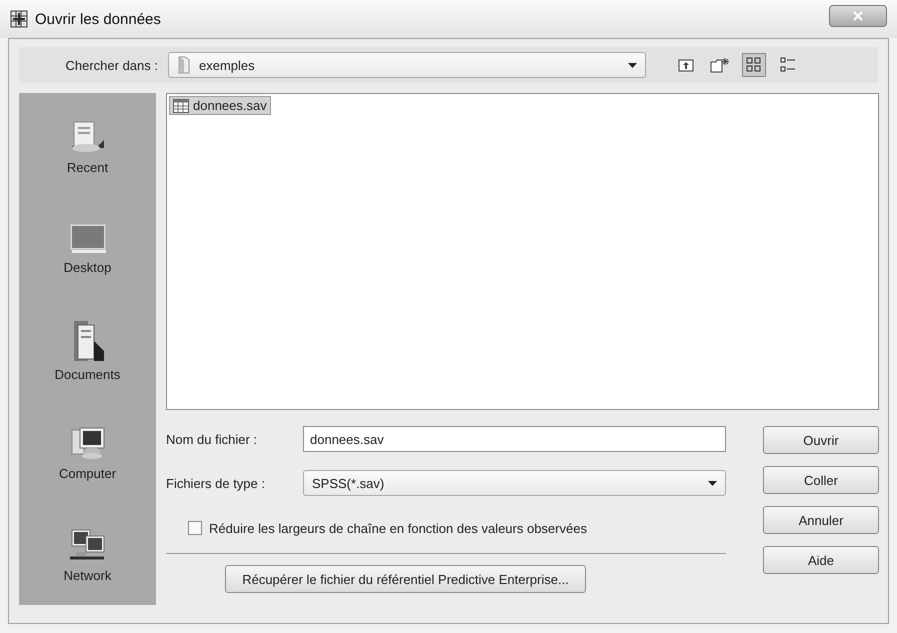  Describe the element at coordinates (195, 528) in the screenshot. I see `checkbox` at that location.